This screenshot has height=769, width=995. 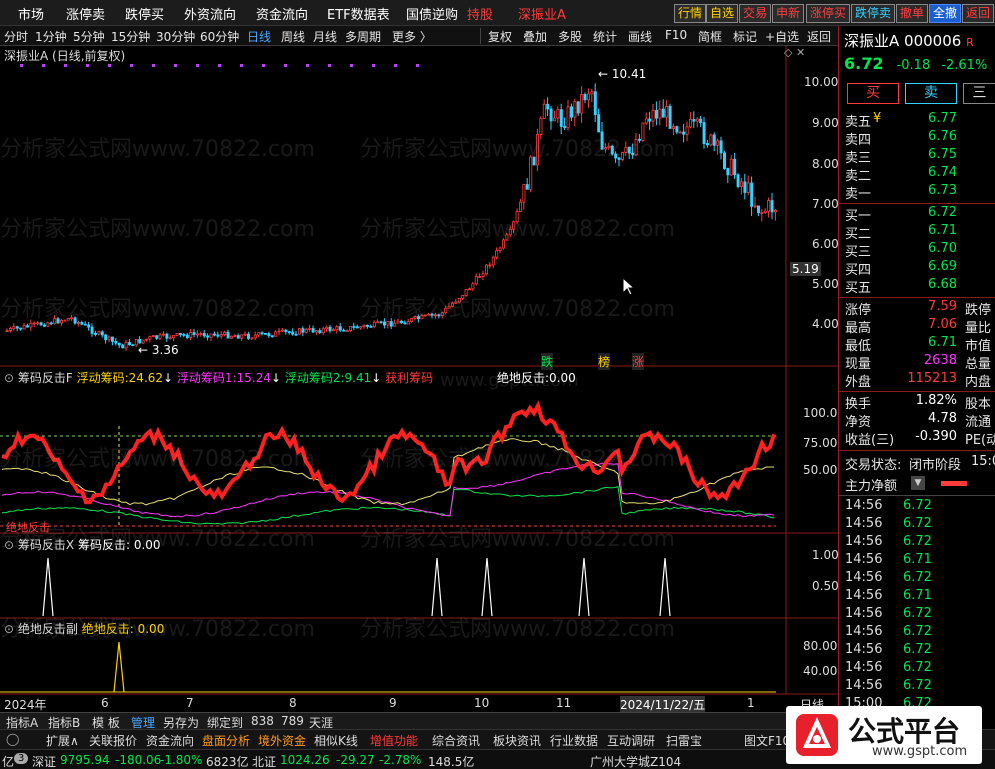 What do you see at coordinates (638, 361) in the screenshot?
I see `event-badge-rise: 涨` at bounding box center [638, 361].